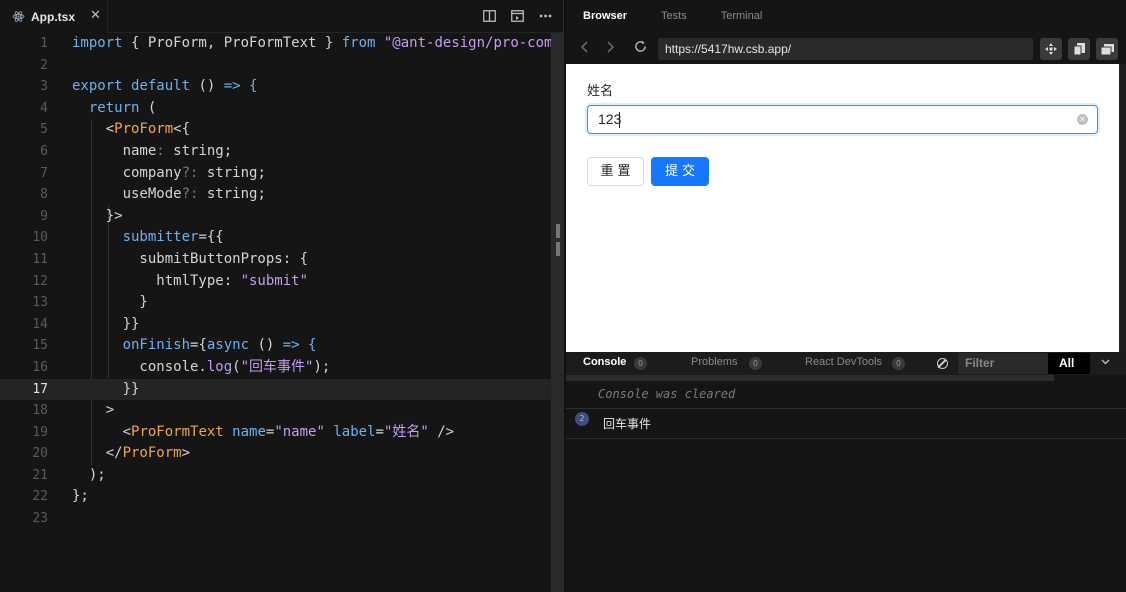 The height and width of the screenshot is (592, 1126). I want to click on editor-scrollbar, so click(557, 312).